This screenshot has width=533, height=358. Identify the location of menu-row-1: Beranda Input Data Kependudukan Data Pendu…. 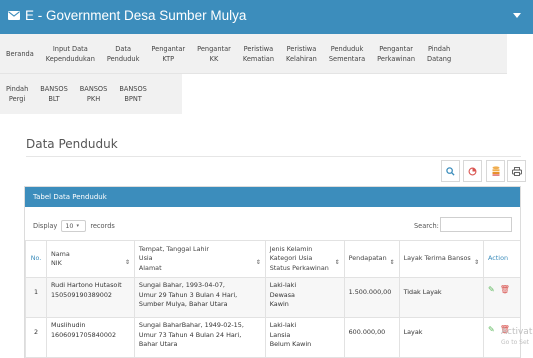
(253, 54).